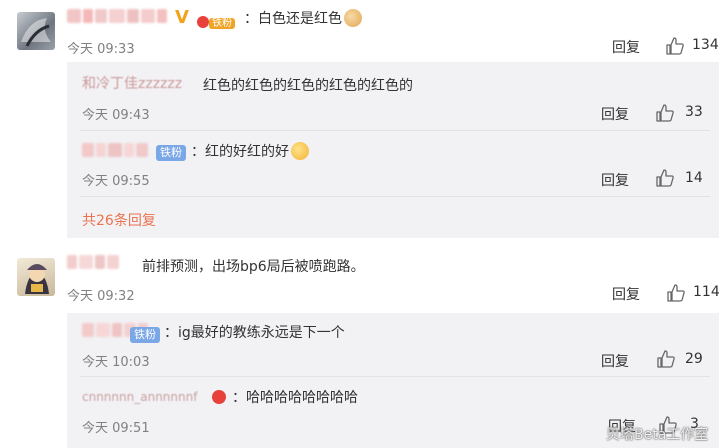  Describe the element at coordinates (706, 292) in the screenshot. I see `like-count: 114` at that location.